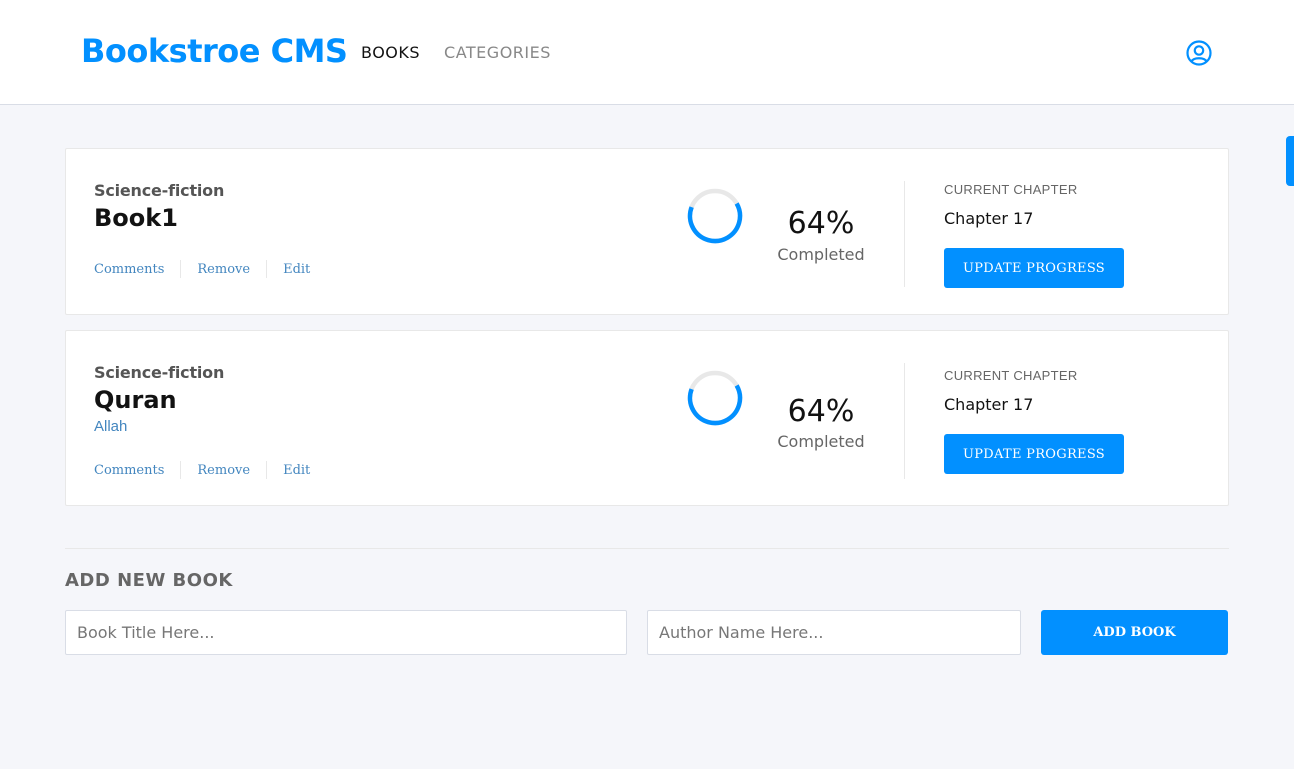 This screenshot has width=1294, height=769. I want to click on user-circle-icon, so click(1199, 53).